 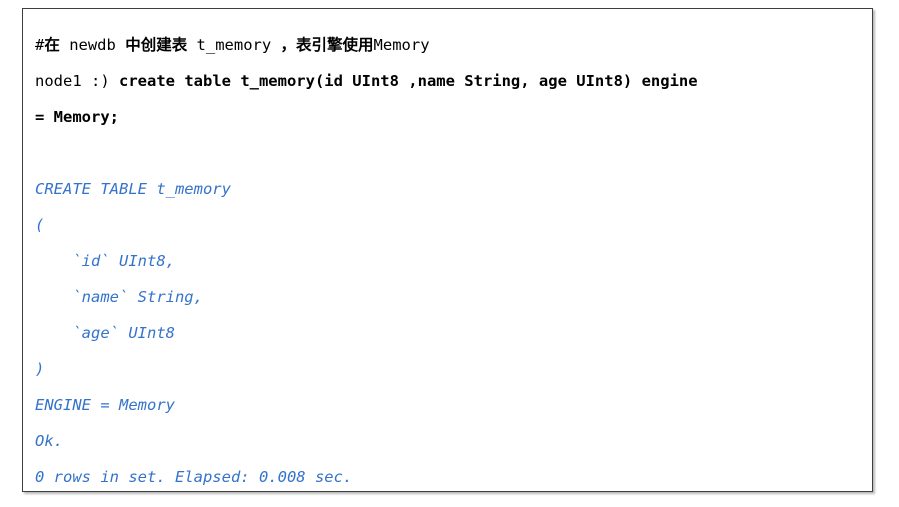 What do you see at coordinates (77, 81) in the screenshot?
I see `shell-prompt: node1 :)` at bounding box center [77, 81].